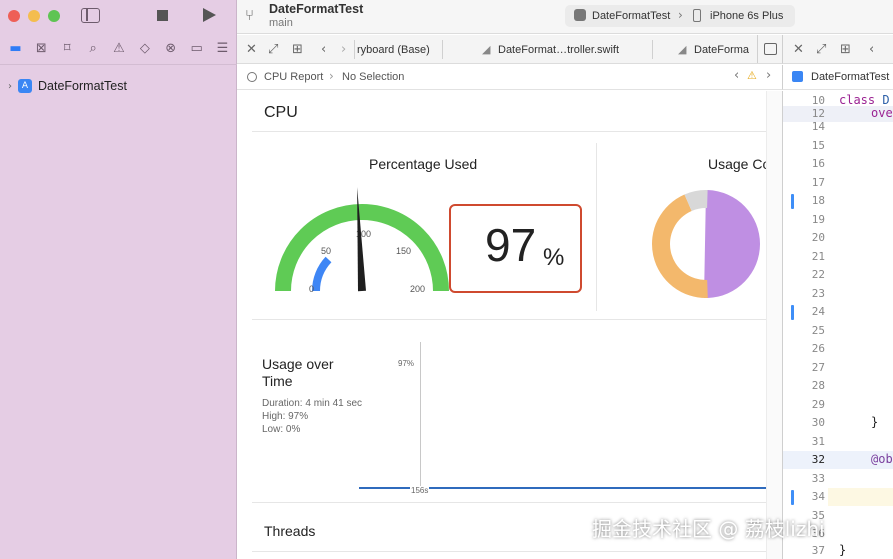  What do you see at coordinates (322, 274) in the screenshot?
I see `gauge-inner-arc` at bounding box center [322, 274].